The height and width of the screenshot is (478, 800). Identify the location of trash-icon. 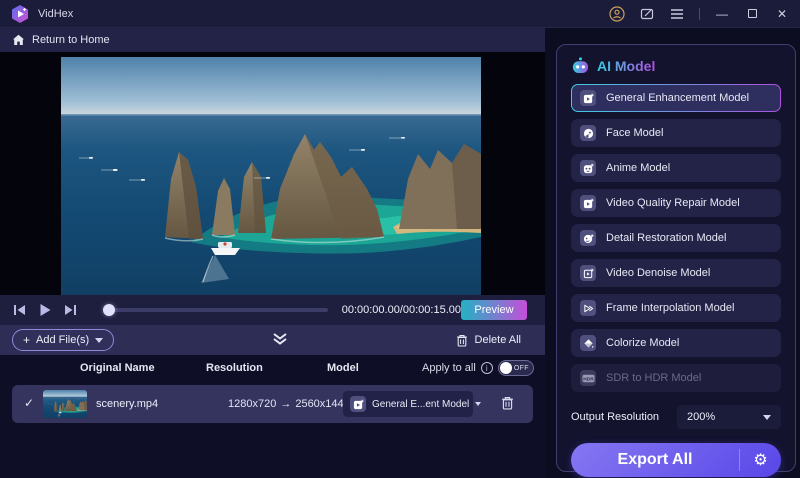
(461, 340).